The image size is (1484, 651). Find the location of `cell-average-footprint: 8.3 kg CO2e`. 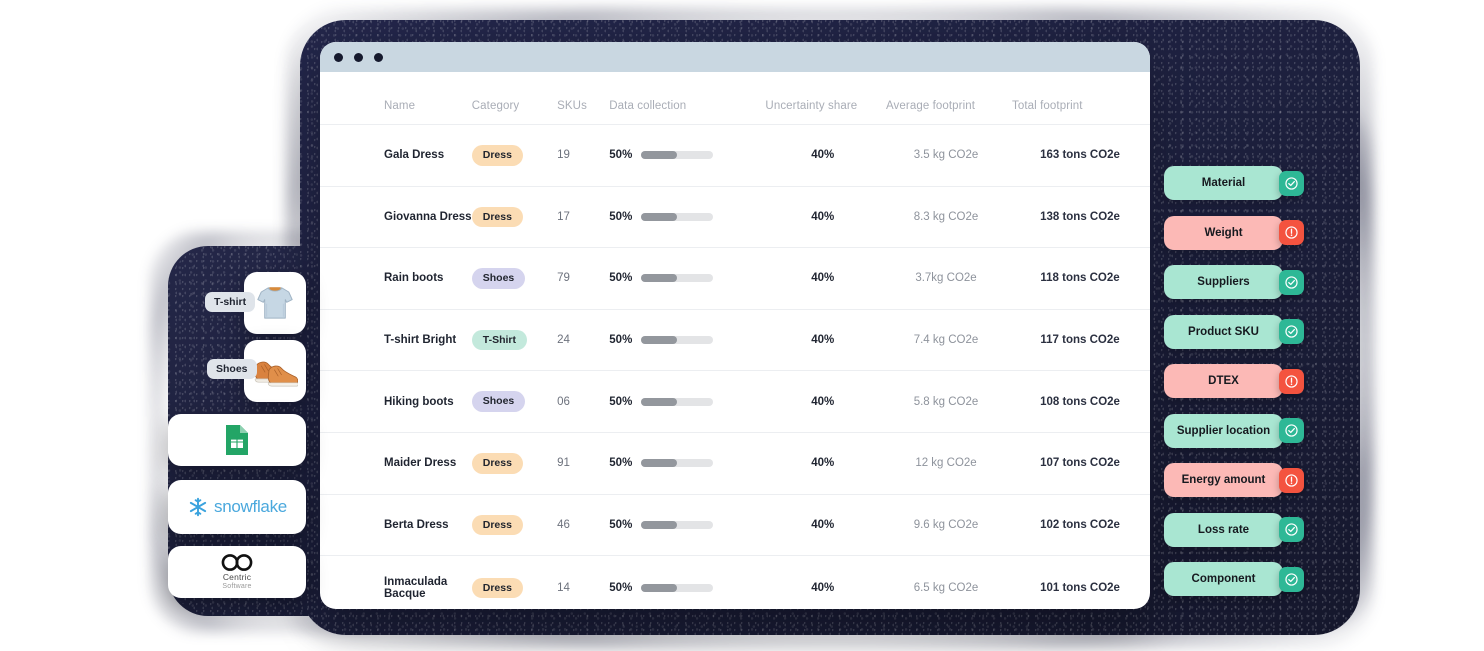

cell-average-footprint: 8.3 kg CO2e is located at coordinates (946, 216).